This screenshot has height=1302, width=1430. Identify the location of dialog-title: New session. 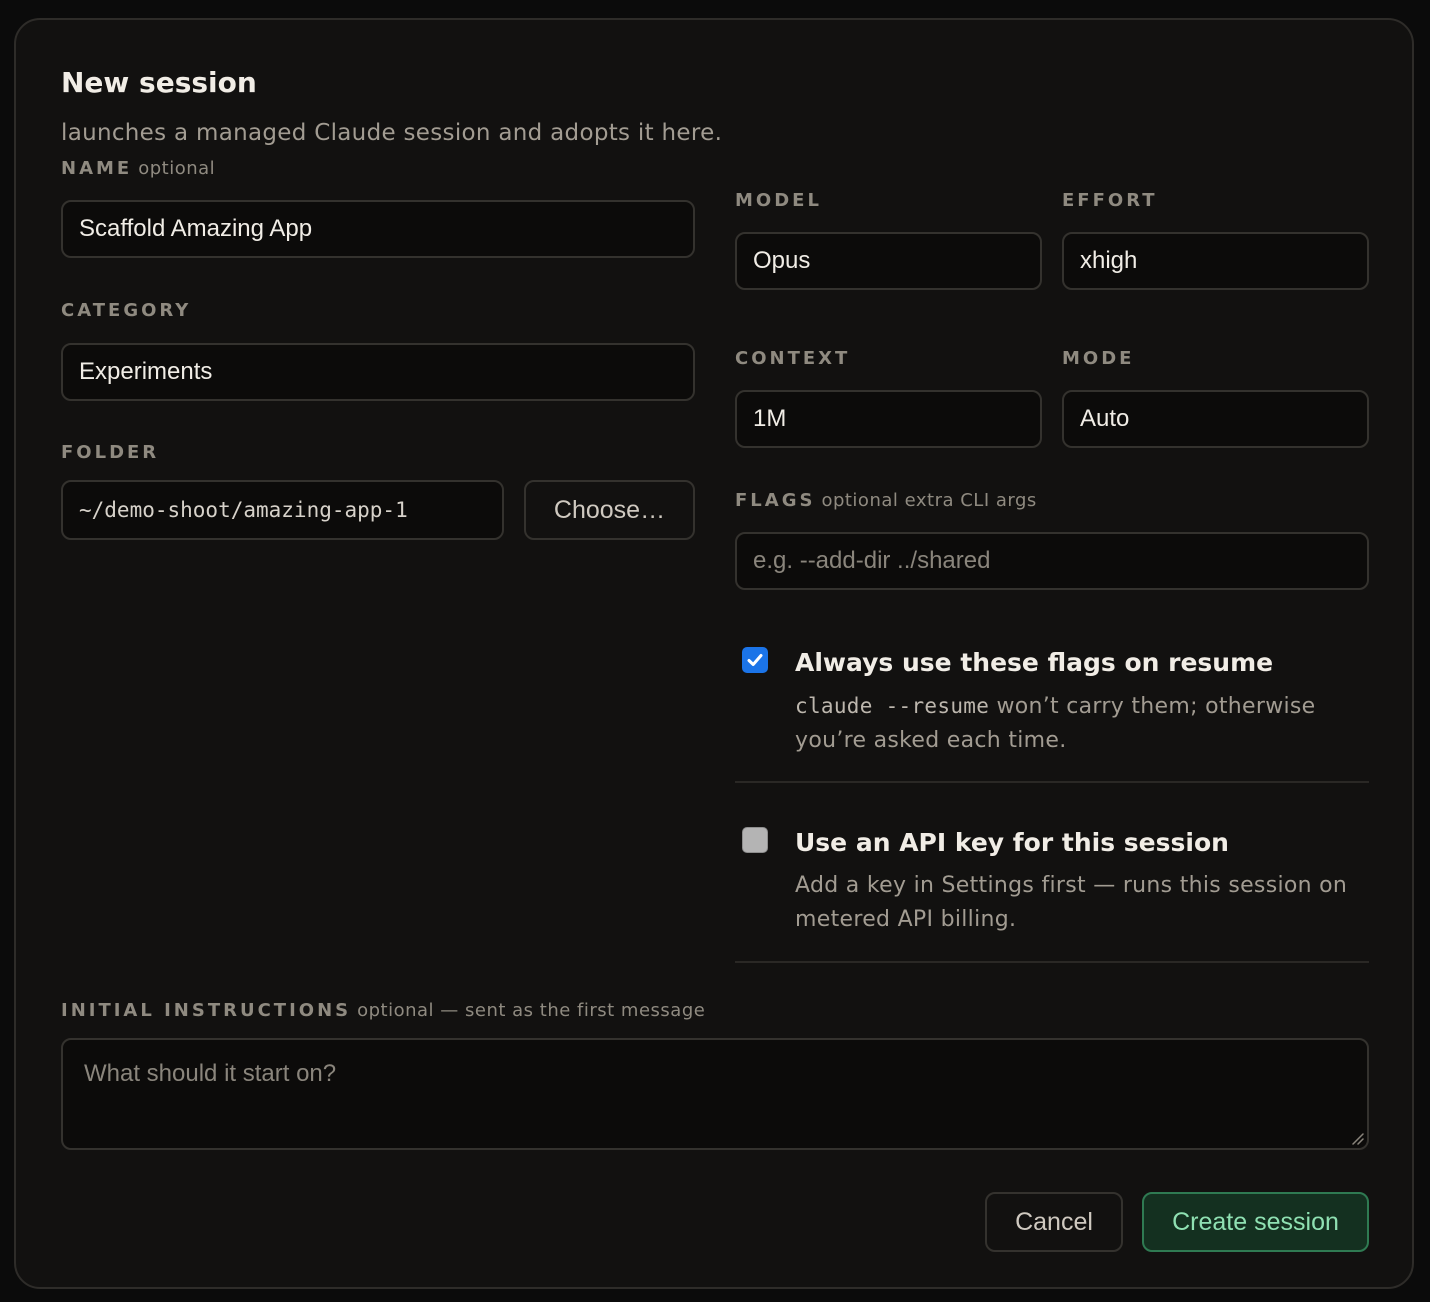
(159, 82).